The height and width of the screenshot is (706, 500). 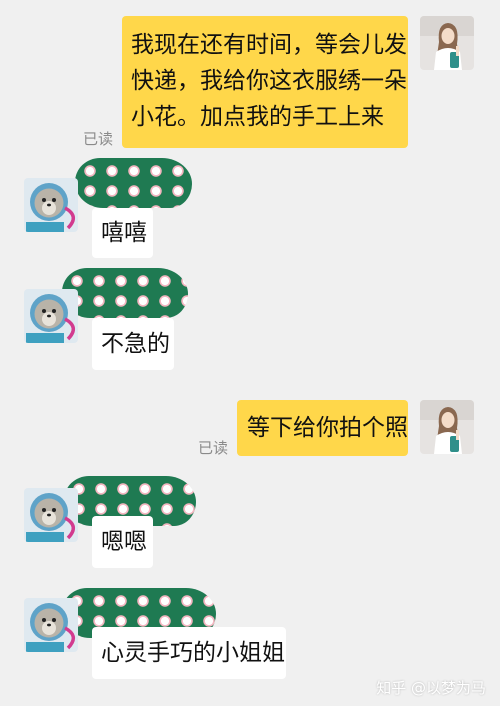 I want to click on message-text: 等下给你拍个照, so click(x=327, y=428).